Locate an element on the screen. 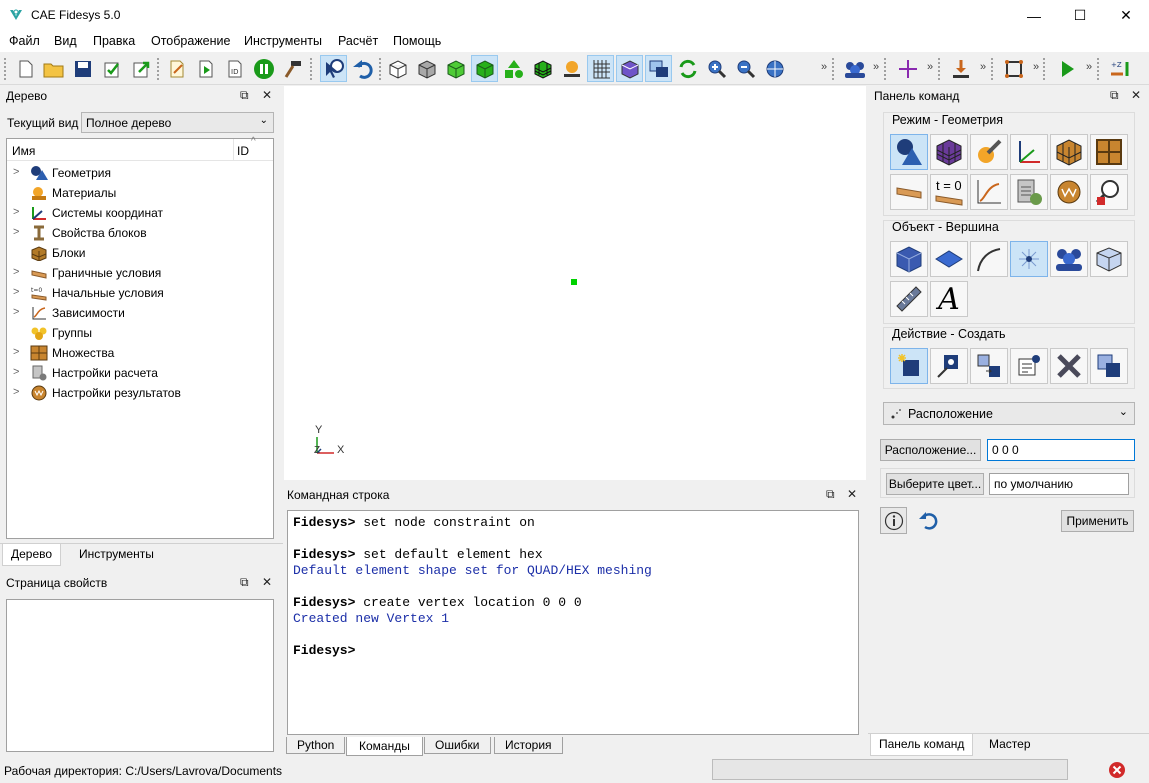 The height and width of the screenshot is (783, 1149). apply-button: Применить is located at coordinates (1097, 521).